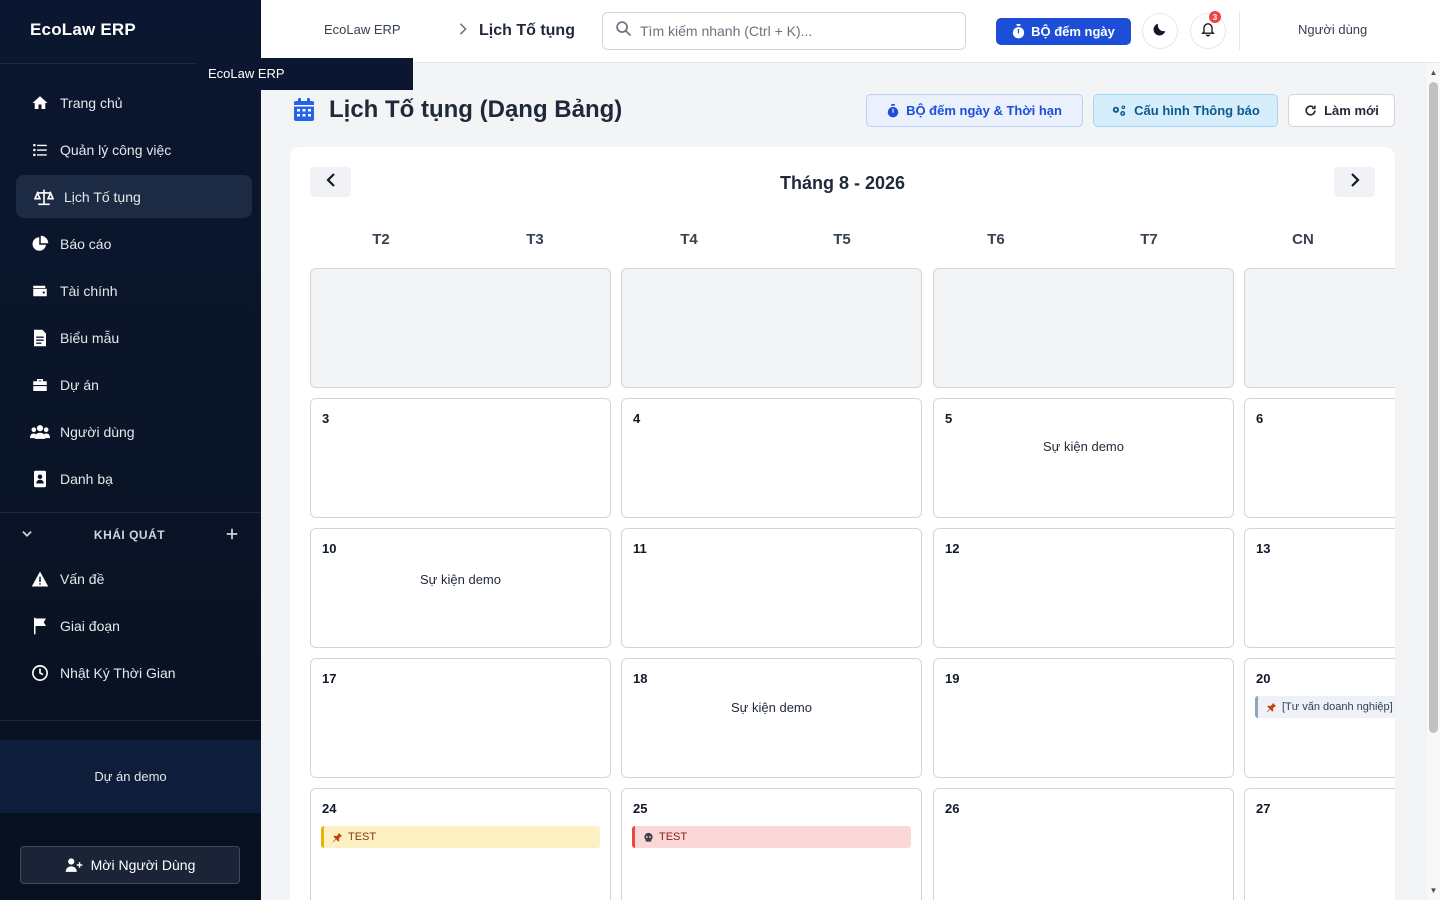 The height and width of the screenshot is (900, 1440). Describe the element at coordinates (1433, 73) in the screenshot. I see `scroll-up-arrow: ▲` at that location.